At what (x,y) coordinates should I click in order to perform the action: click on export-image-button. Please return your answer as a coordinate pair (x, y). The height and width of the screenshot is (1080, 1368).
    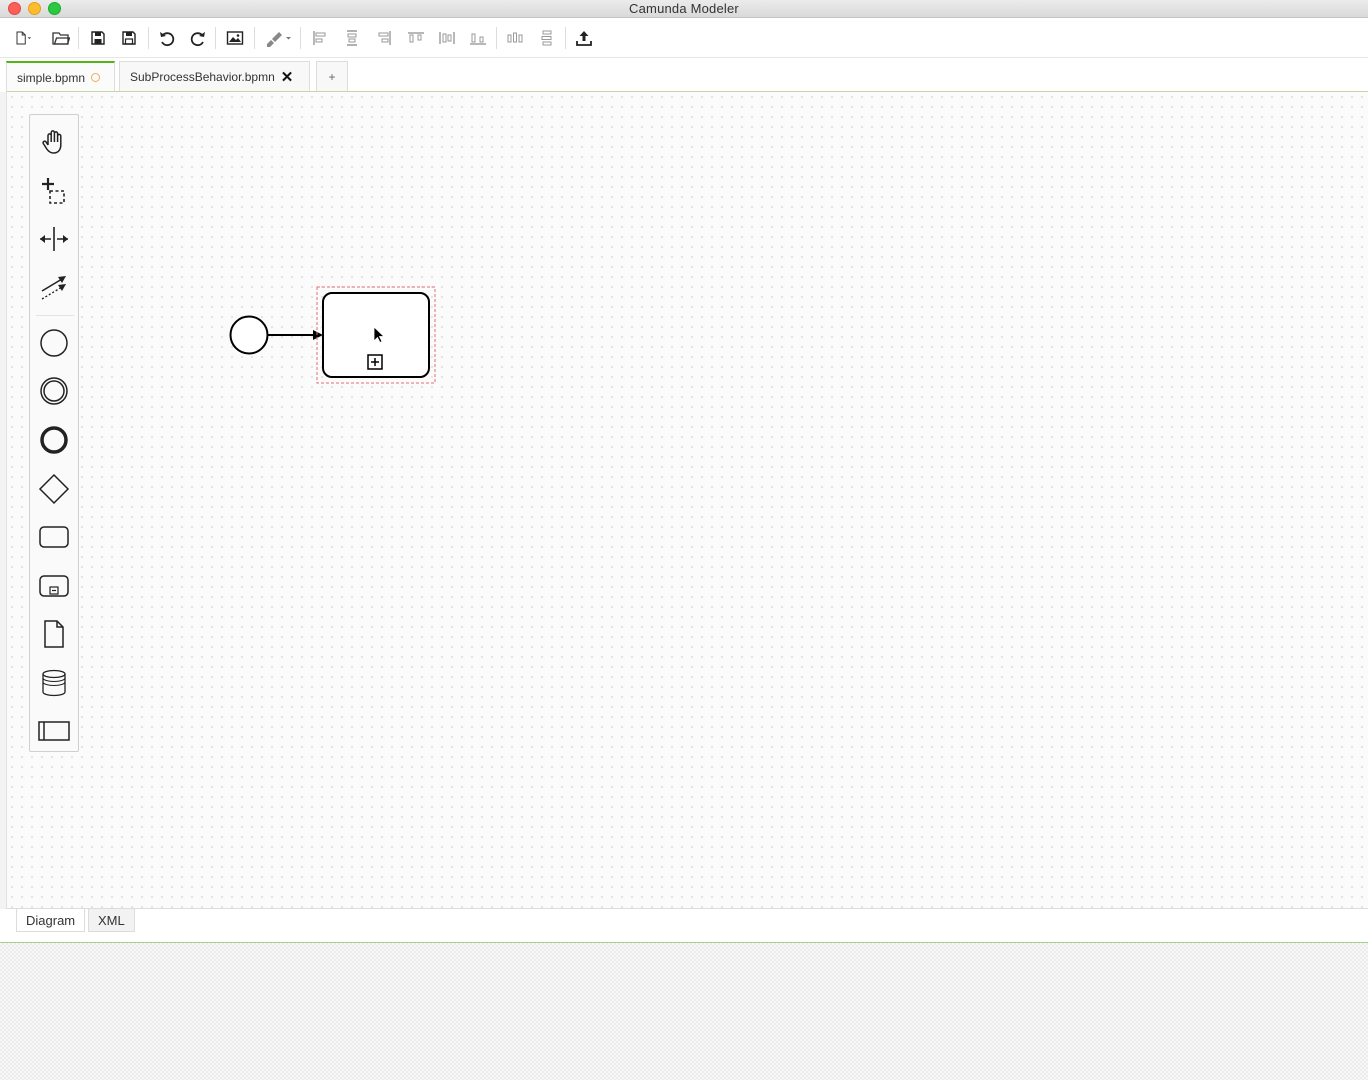
    Looking at the image, I should click on (235, 38).